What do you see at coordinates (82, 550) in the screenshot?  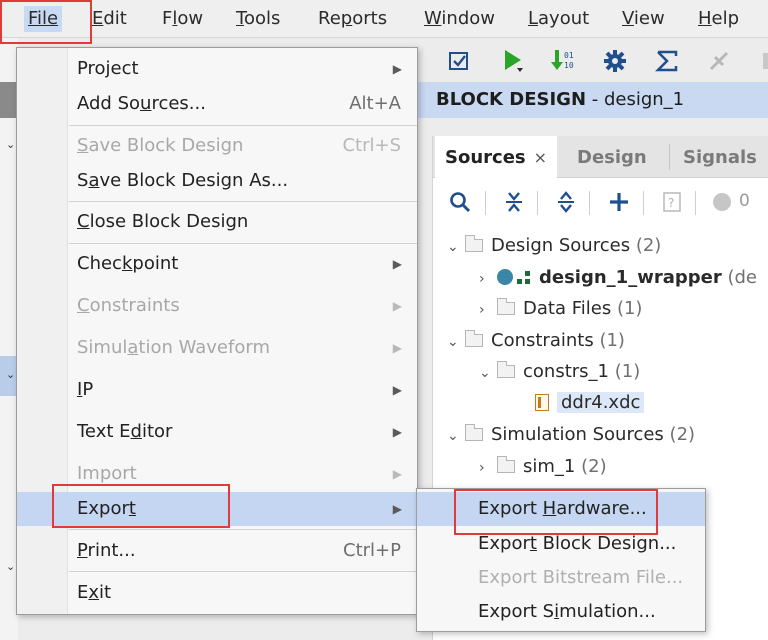 I see `mnemonic-letter: P` at bounding box center [82, 550].